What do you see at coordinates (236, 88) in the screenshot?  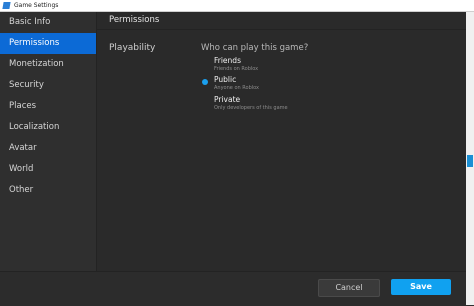 I see `option-description: Anyone on Roblox` at bounding box center [236, 88].